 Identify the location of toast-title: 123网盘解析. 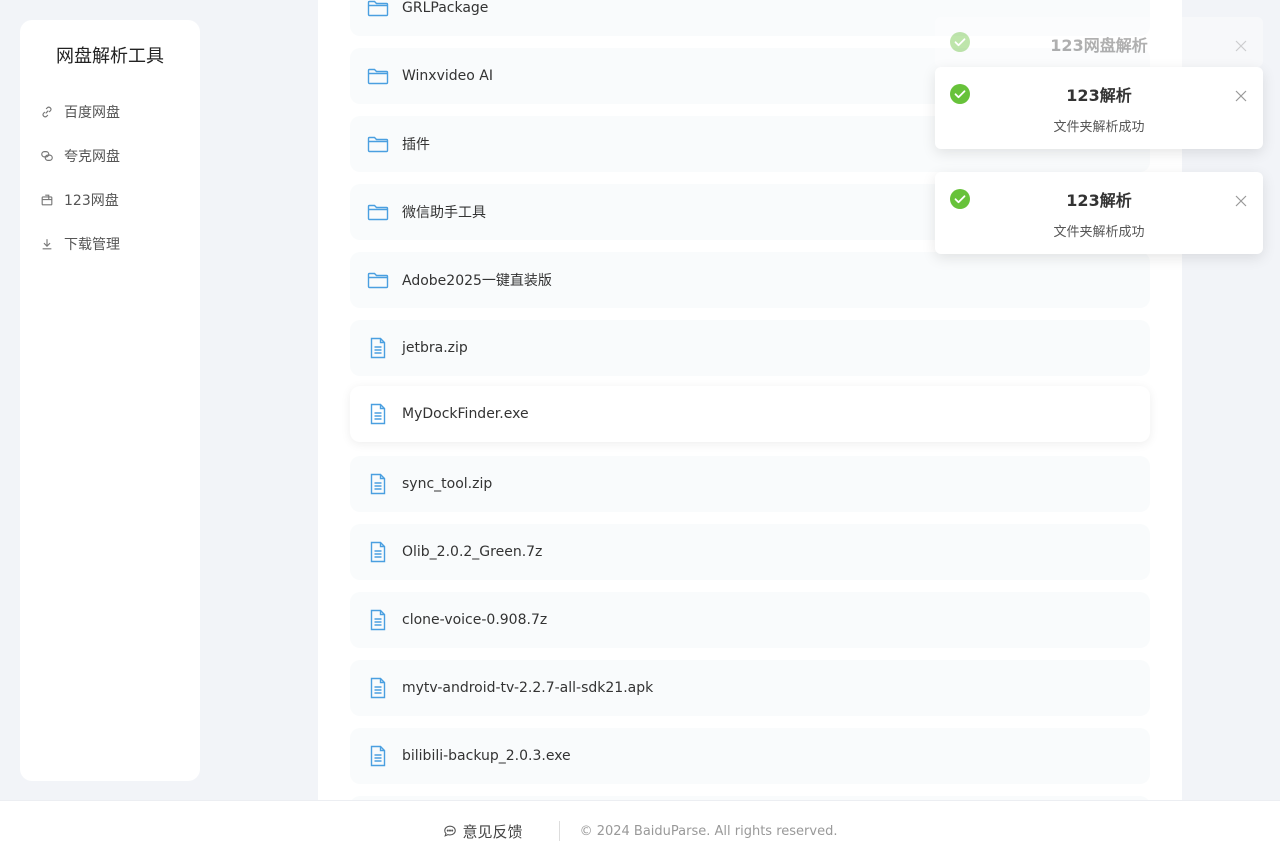
(1099, 45).